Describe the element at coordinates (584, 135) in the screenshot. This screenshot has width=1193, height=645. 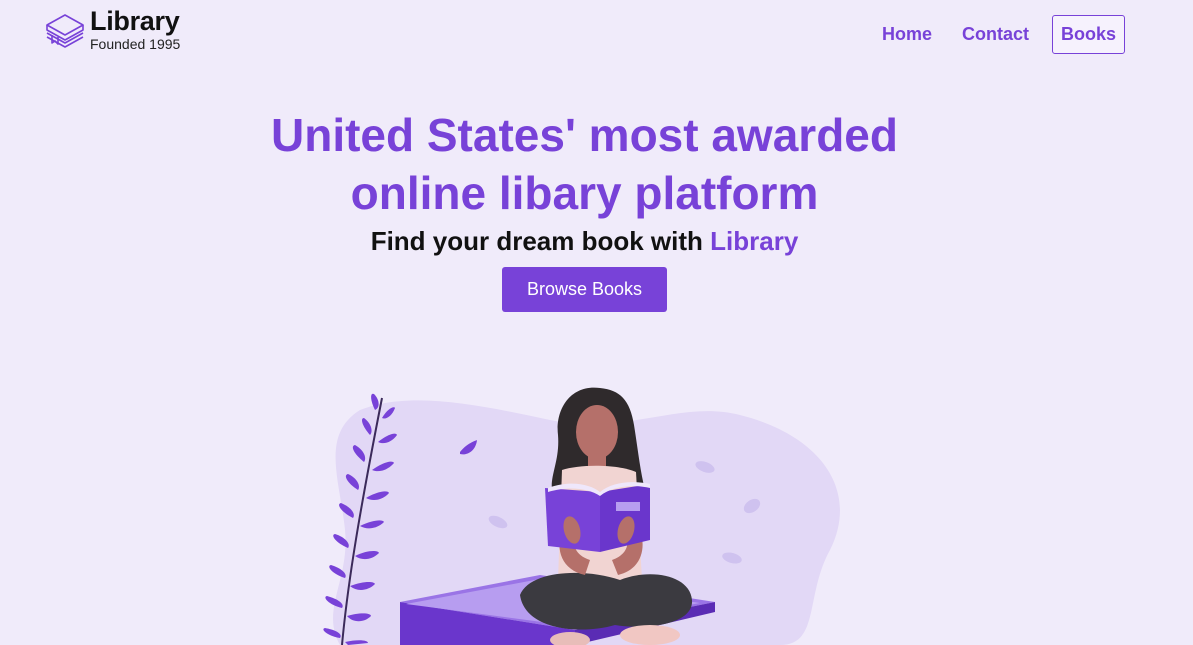
I see `hero-title-line1: United States' most awarded` at that location.